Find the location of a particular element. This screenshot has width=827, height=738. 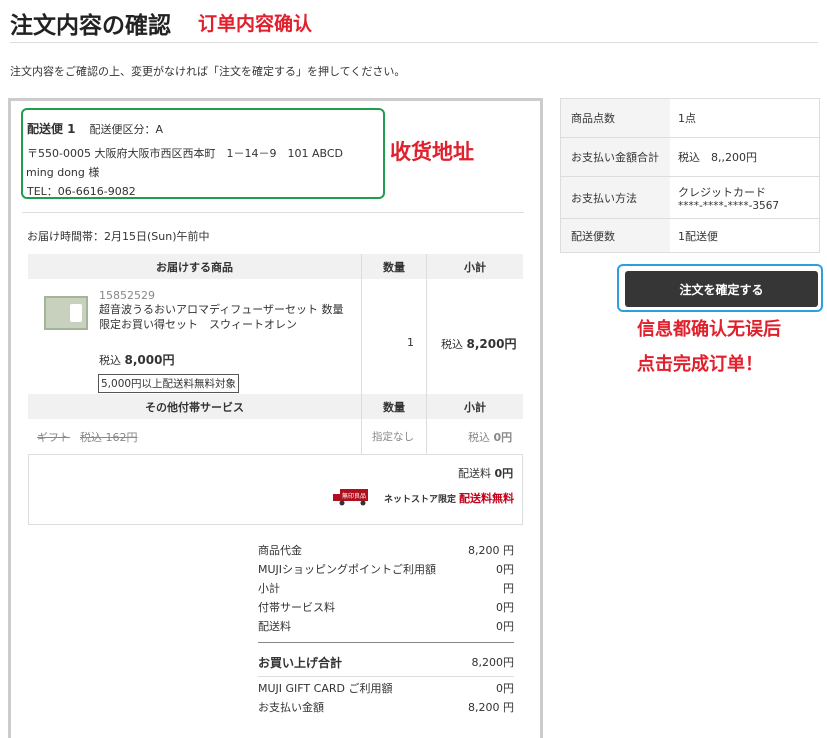

free-shipping-label: 配送料無料 is located at coordinates (486, 498).